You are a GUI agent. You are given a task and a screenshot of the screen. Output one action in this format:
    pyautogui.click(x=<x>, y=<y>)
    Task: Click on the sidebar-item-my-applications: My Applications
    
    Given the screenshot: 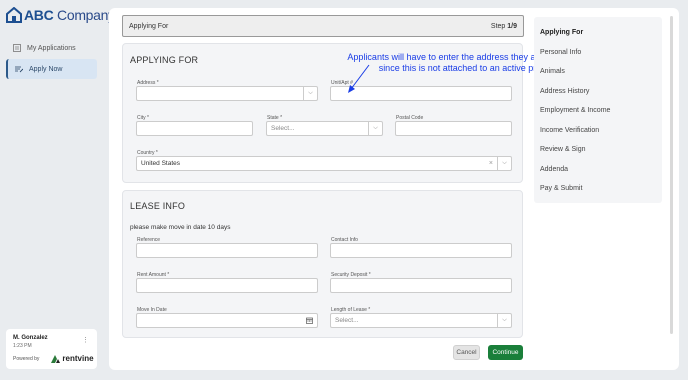 What is the action you would take?
    pyautogui.click(x=51, y=48)
    